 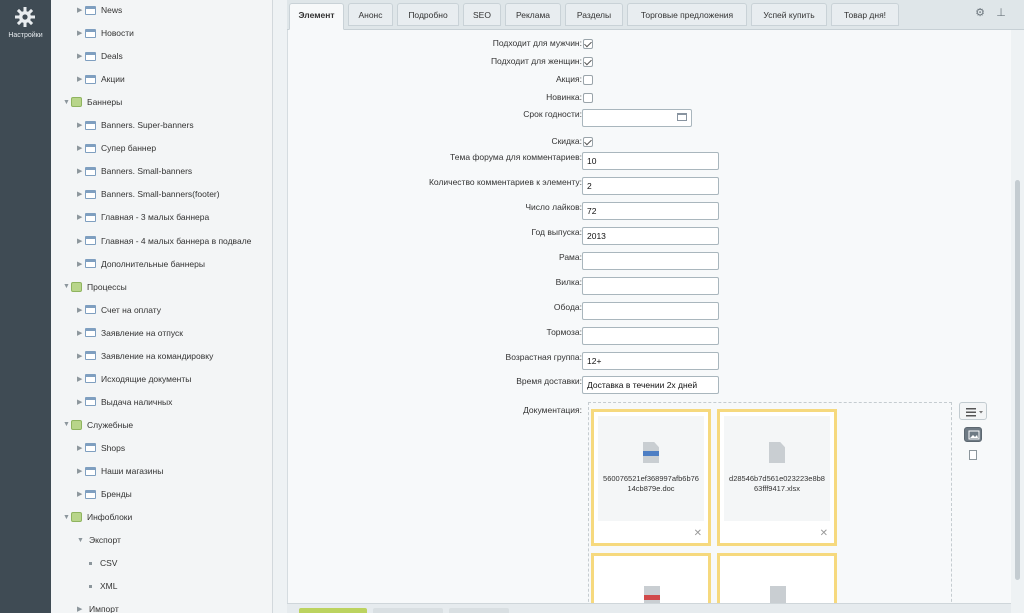 What do you see at coordinates (143, 217) in the screenshot?
I see `sidebar-tree-item: ▶ Главная - 3 малых баннера` at bounding box center [143, 217].